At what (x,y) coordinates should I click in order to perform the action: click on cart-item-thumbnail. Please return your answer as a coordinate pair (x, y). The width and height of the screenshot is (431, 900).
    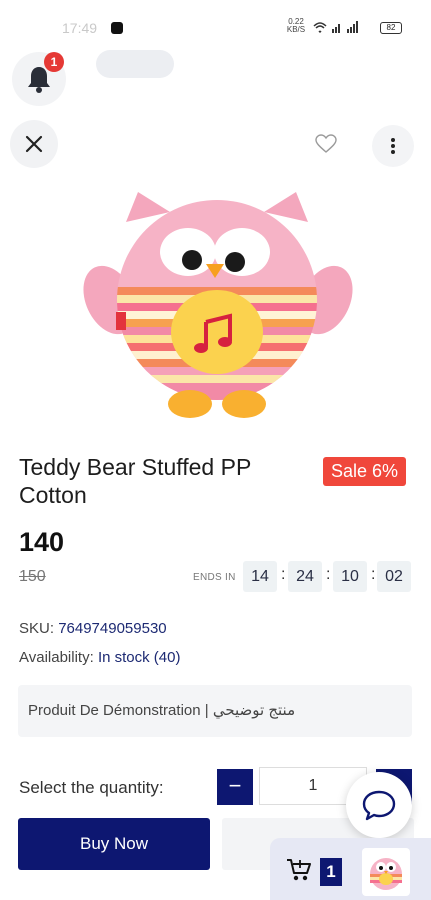
    Looking at the image, I should click on (386, 872).